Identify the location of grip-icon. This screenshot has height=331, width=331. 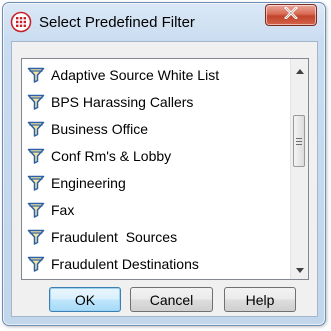
(299, 141).